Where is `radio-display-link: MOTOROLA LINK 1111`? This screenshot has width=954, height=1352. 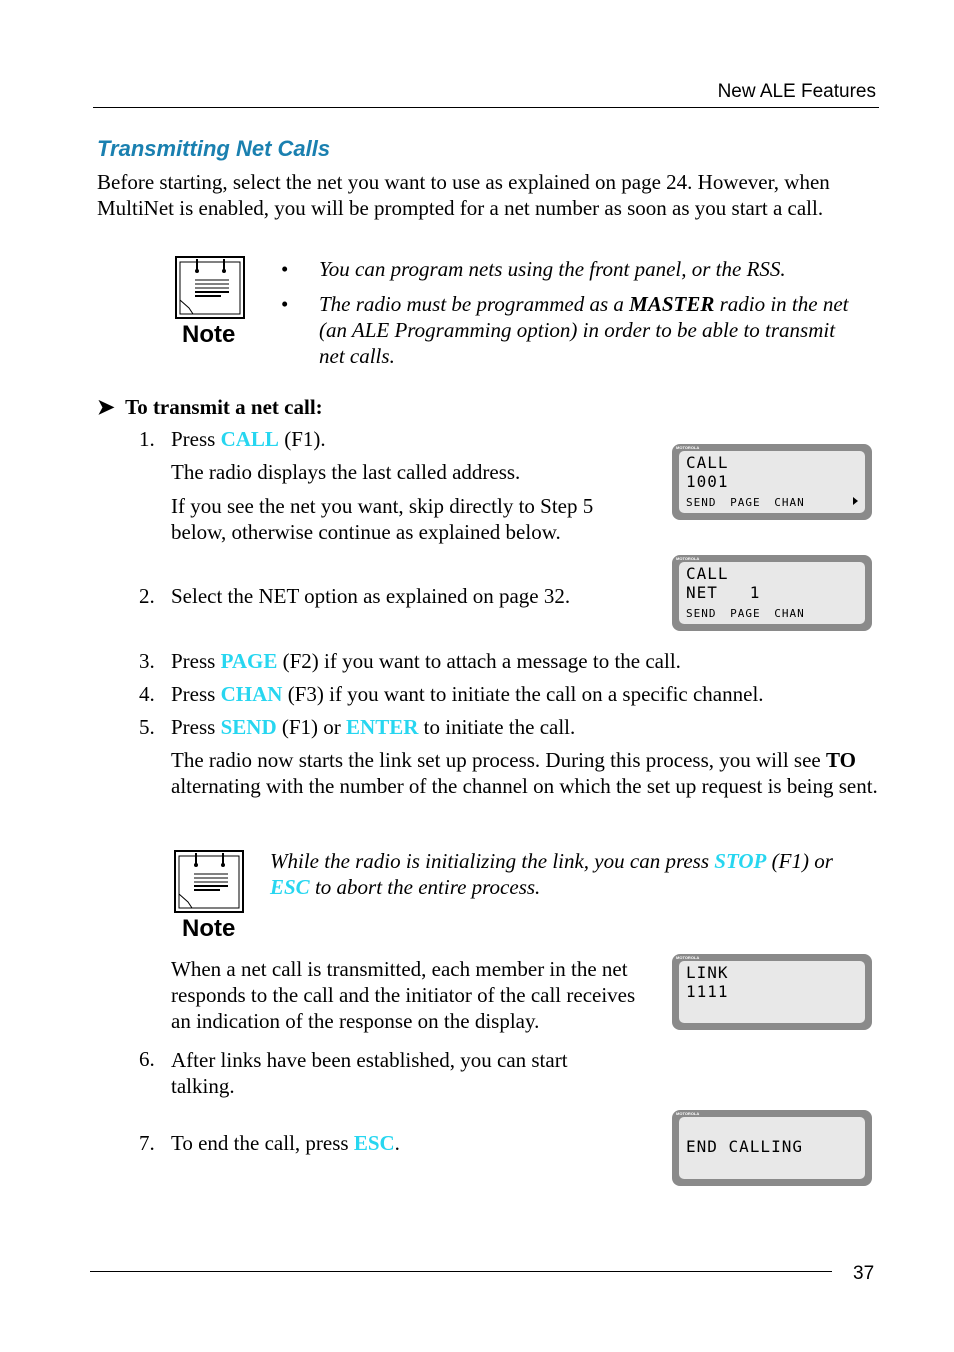
radio-display-link: MOTOROLA LINK 1111 is located at coordinates (772, 992).